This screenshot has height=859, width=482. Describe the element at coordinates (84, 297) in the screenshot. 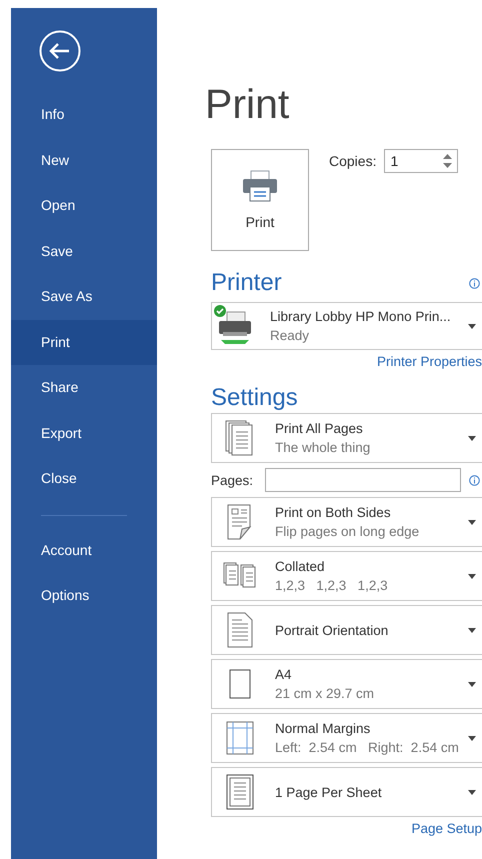

I see `menu-item: Save As` at that location.